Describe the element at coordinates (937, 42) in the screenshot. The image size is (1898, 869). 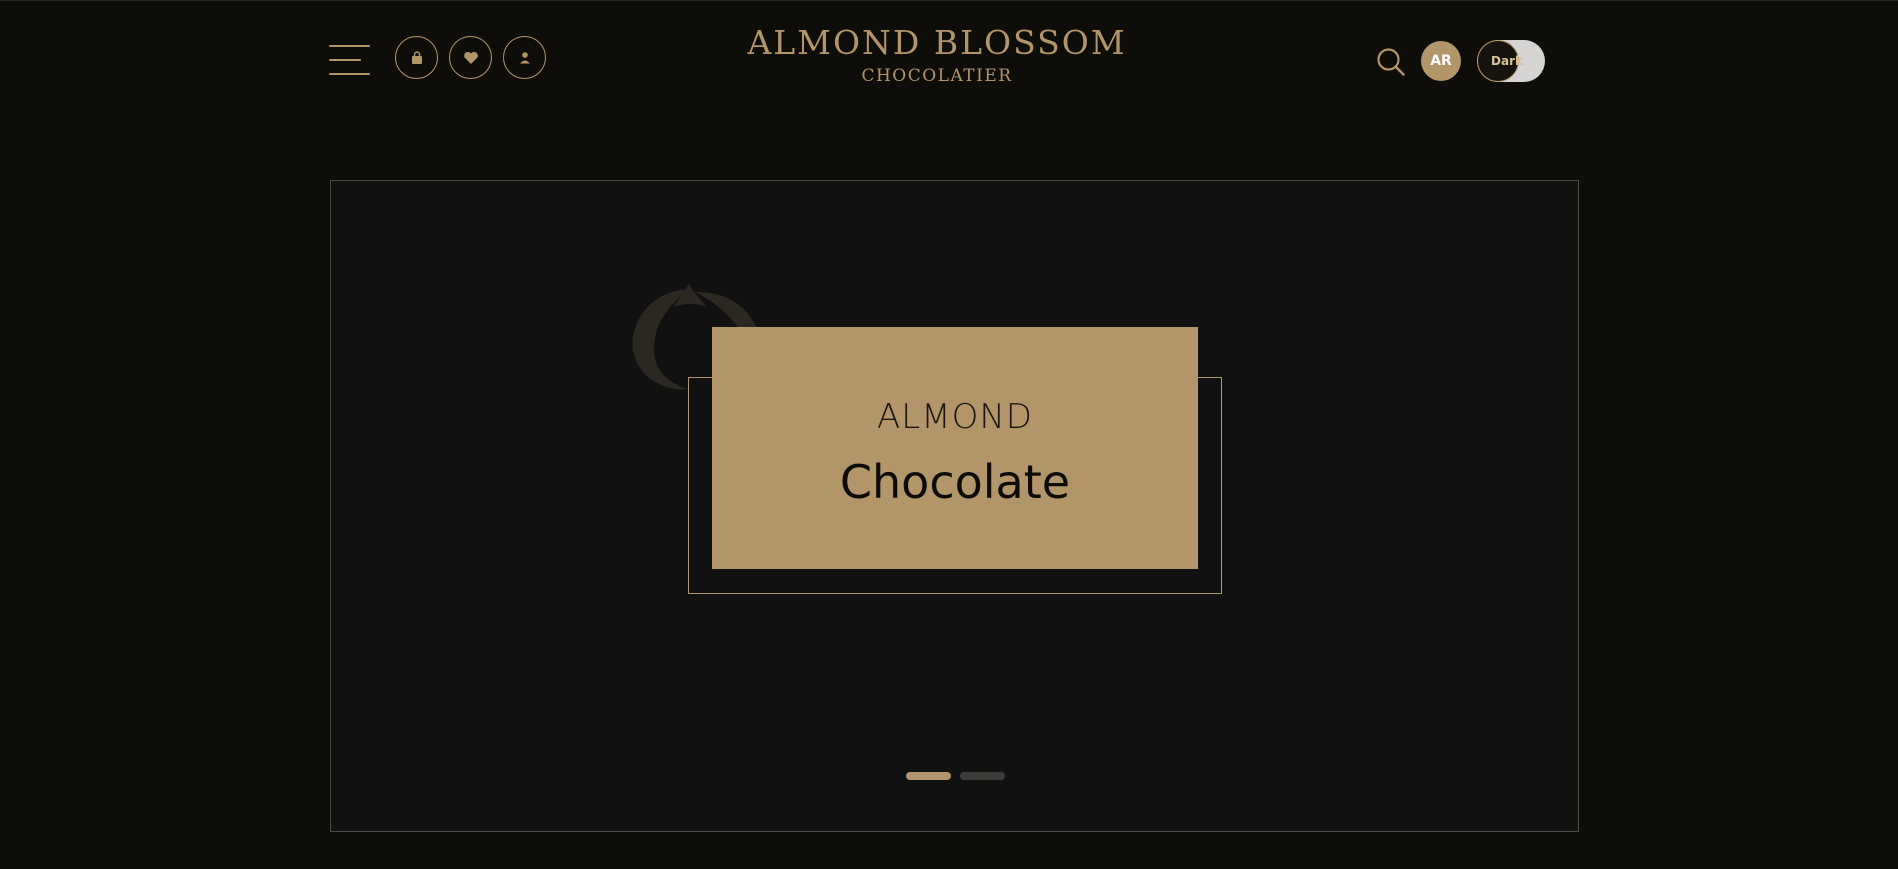
I see `brand-name: ALMOND BLOSSOM` at that location.